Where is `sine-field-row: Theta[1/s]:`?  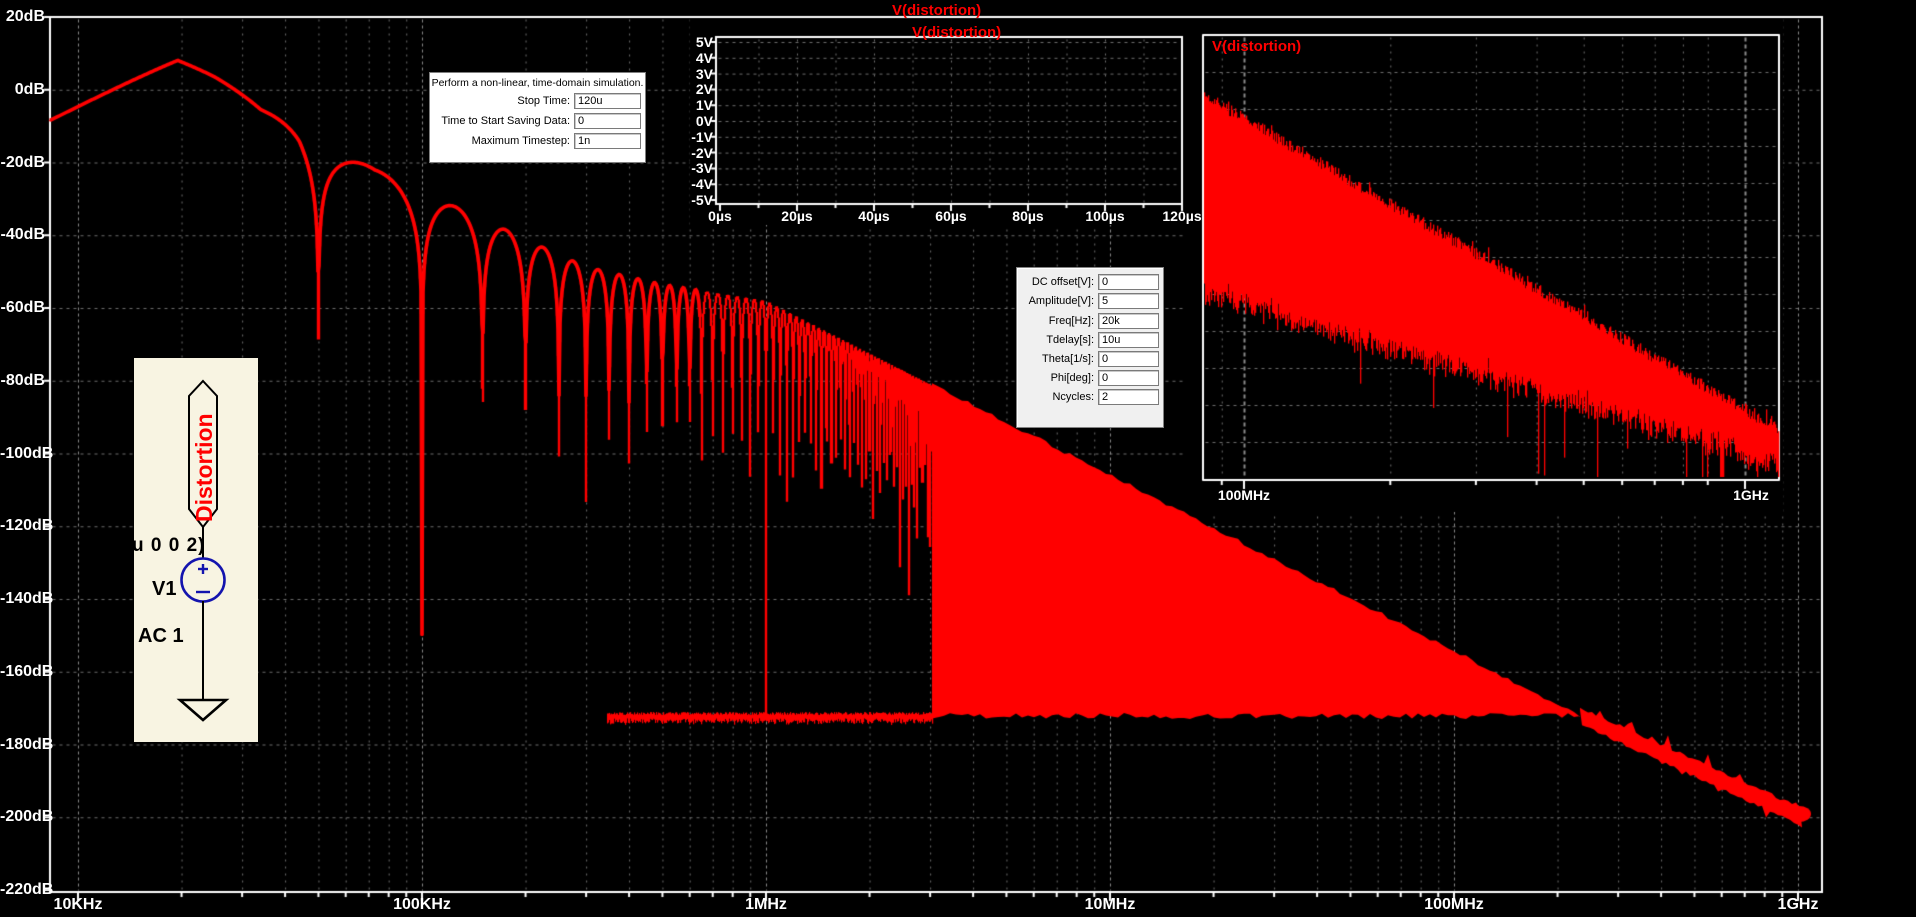 sine-field-row: Theta[1/s]: is located at coordinates (1090, 358).